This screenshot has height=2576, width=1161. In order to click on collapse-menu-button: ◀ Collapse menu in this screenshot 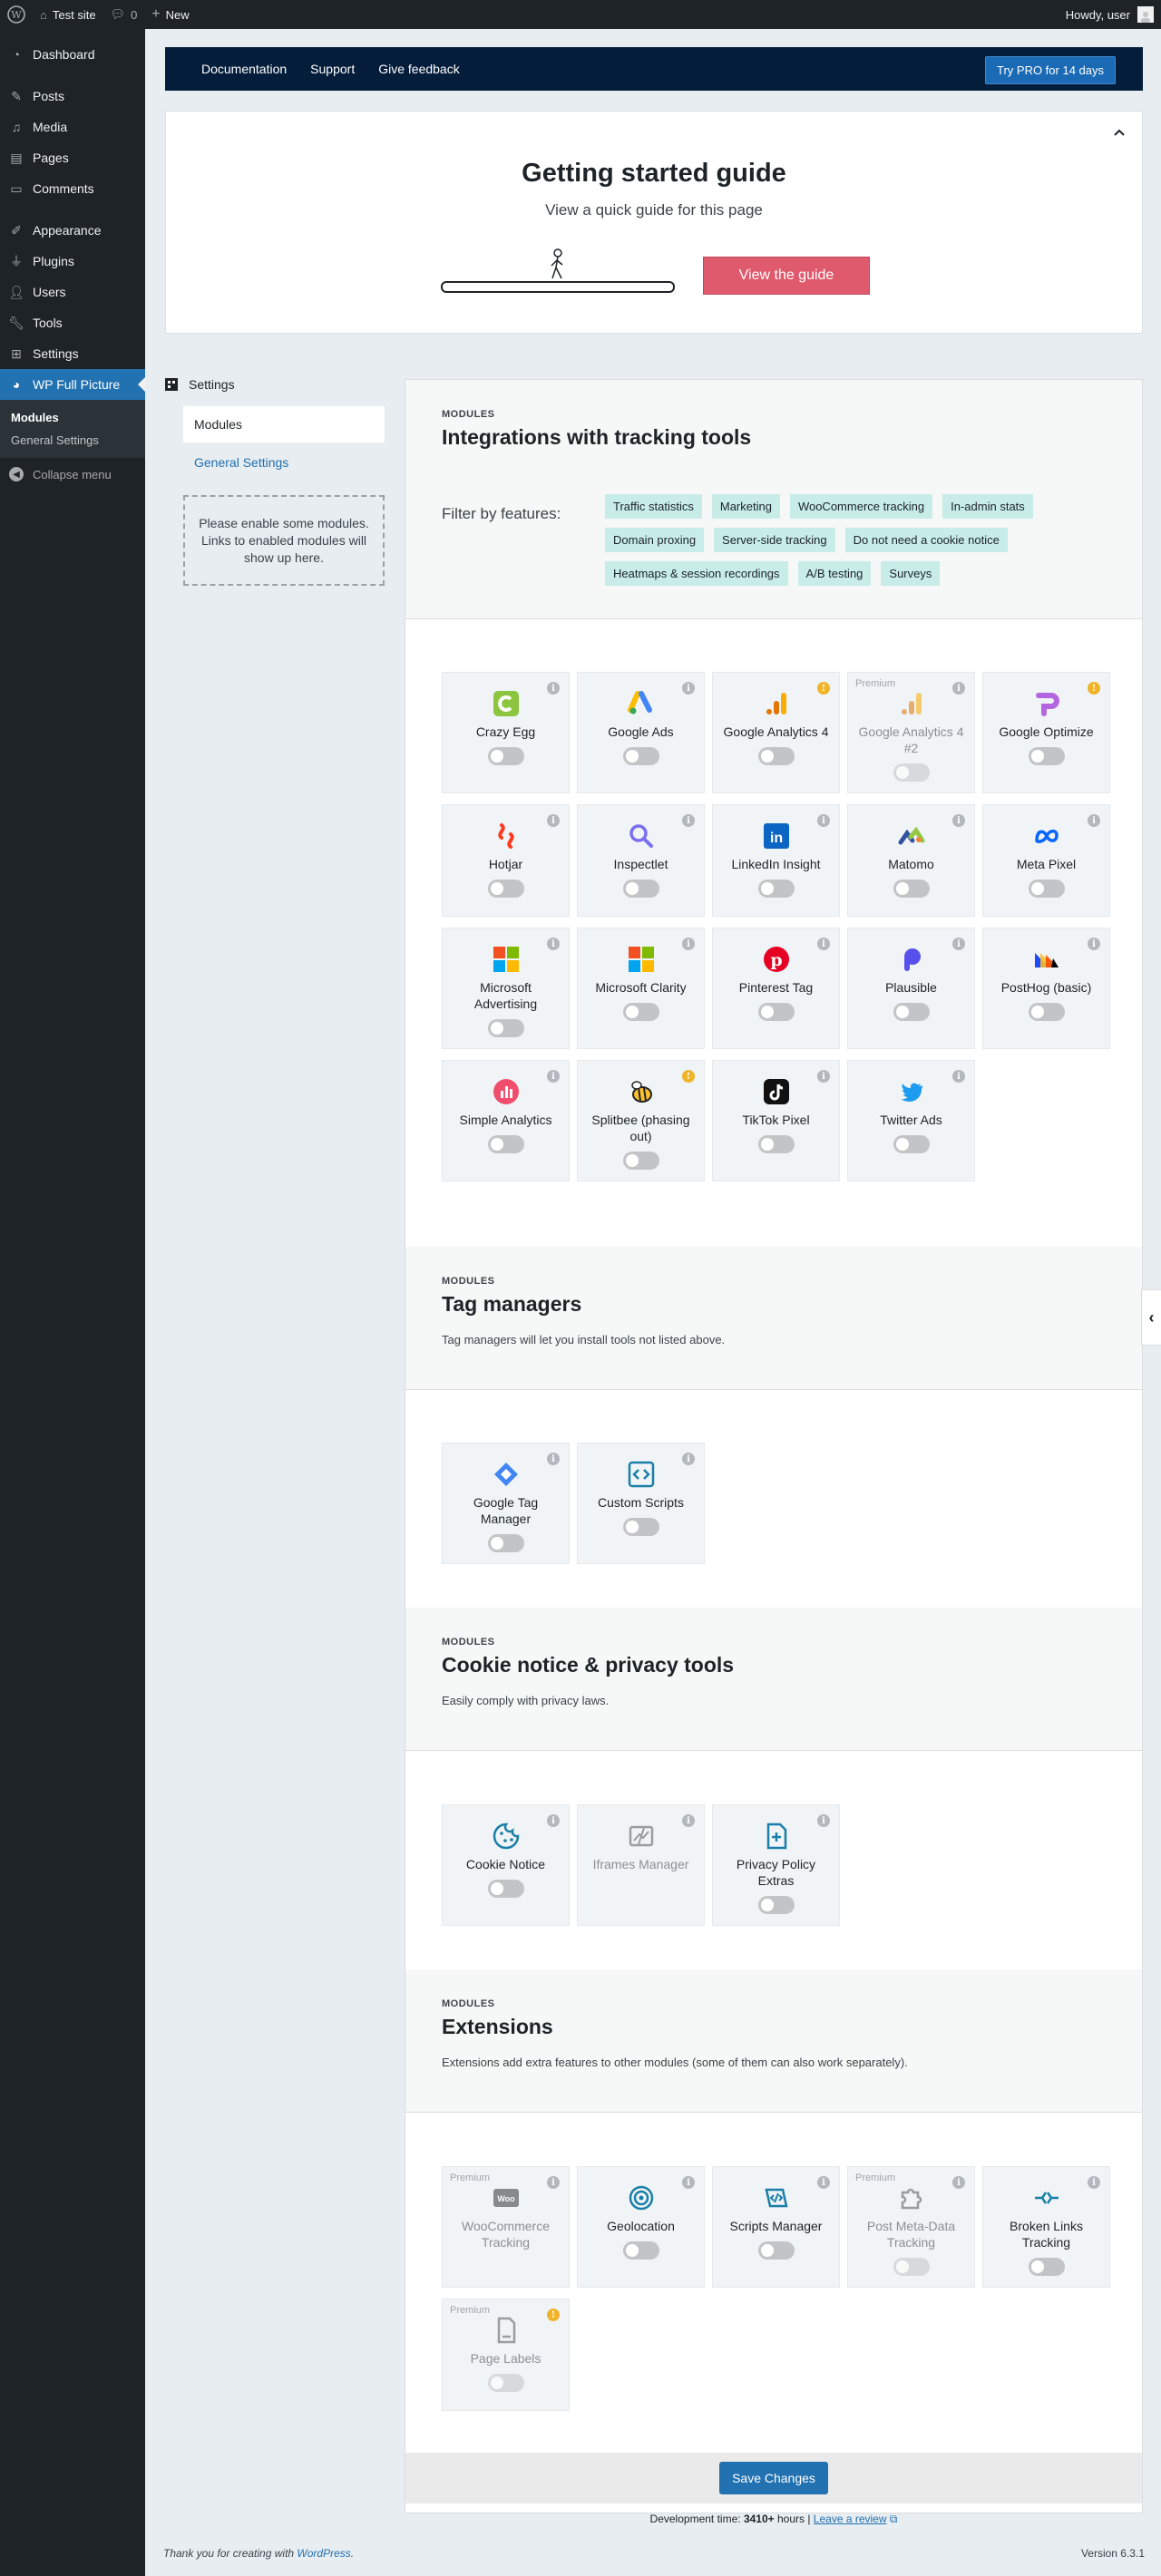, I will do `click(72, 475)`.